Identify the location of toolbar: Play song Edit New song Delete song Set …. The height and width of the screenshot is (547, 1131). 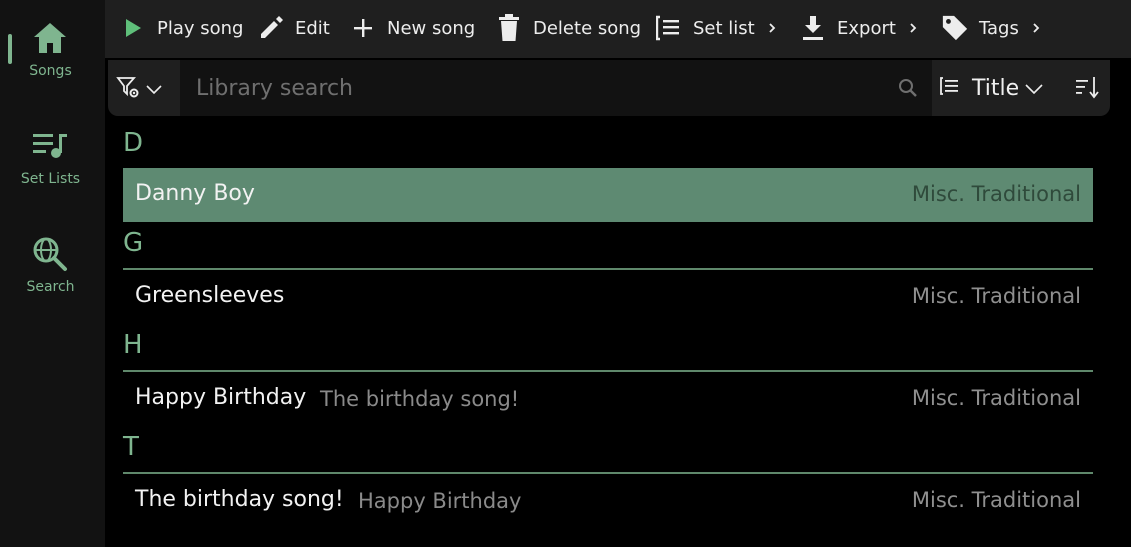
(618, 29).